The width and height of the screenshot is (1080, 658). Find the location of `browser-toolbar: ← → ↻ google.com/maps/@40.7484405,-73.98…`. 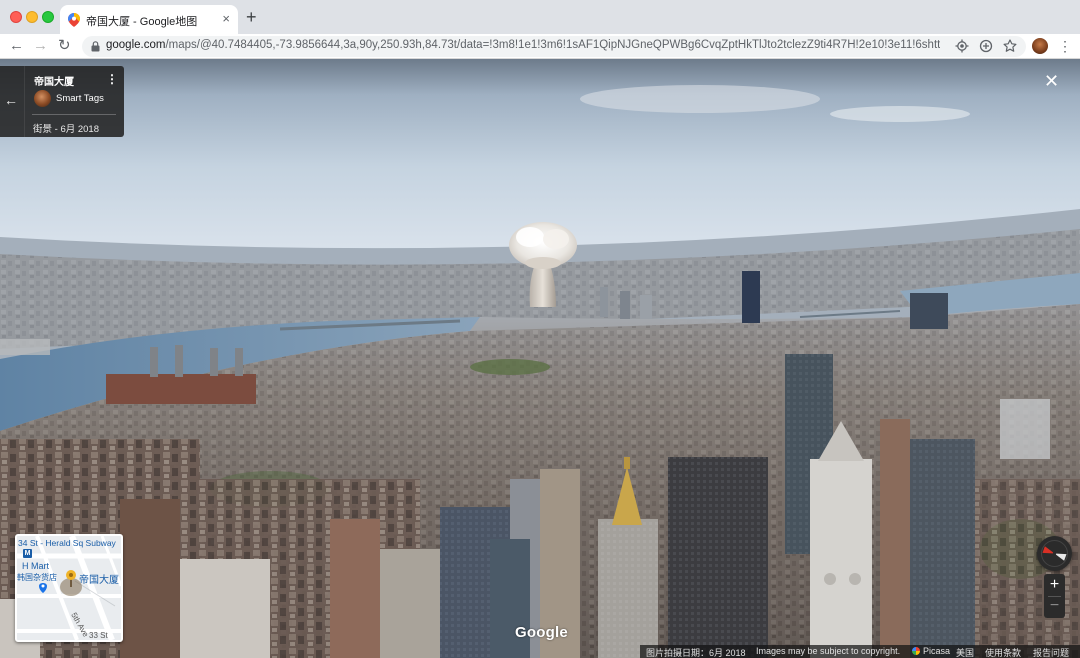

browser-toolbar: ← → ↻ google.com/maps/@40.7484405,-73.98… is located at coordinates (540, 46).